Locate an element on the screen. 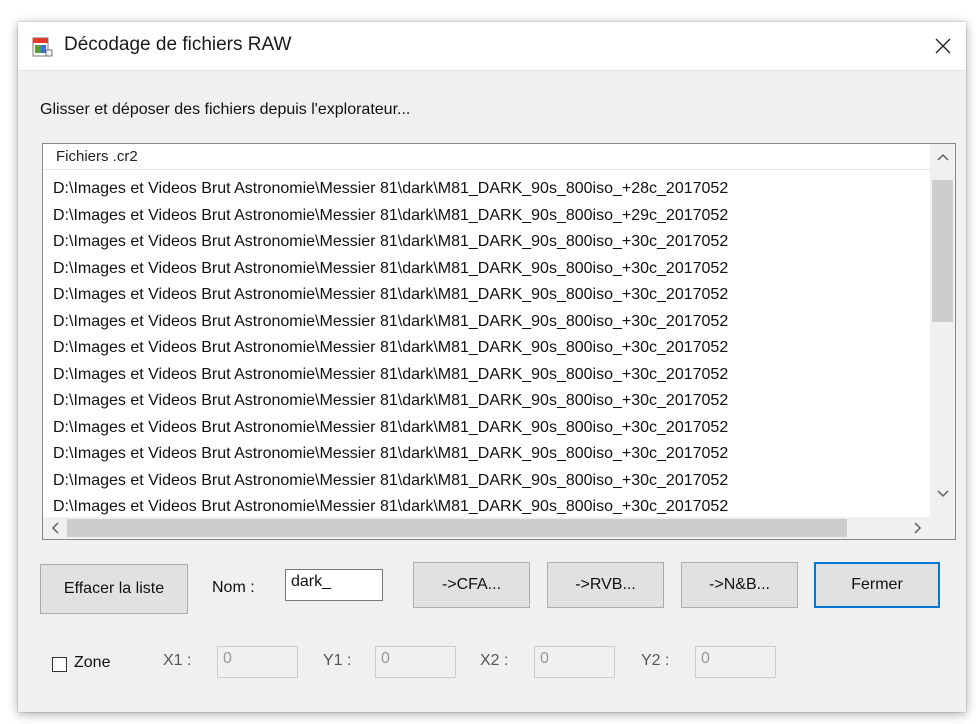  list-column-header: Fichiers .cr2 is located at coordinates (486, 157).